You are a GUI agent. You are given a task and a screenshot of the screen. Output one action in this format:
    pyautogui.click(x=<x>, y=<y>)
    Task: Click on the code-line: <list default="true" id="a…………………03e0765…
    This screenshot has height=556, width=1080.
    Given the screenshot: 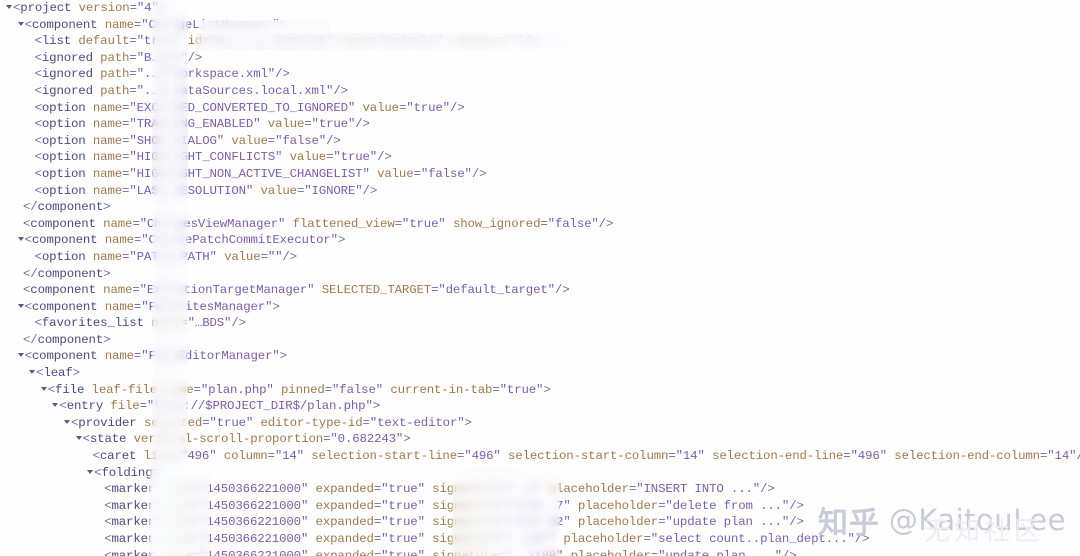 What is the action you would take?
    pyautogui.click(x=540, y=41)
    